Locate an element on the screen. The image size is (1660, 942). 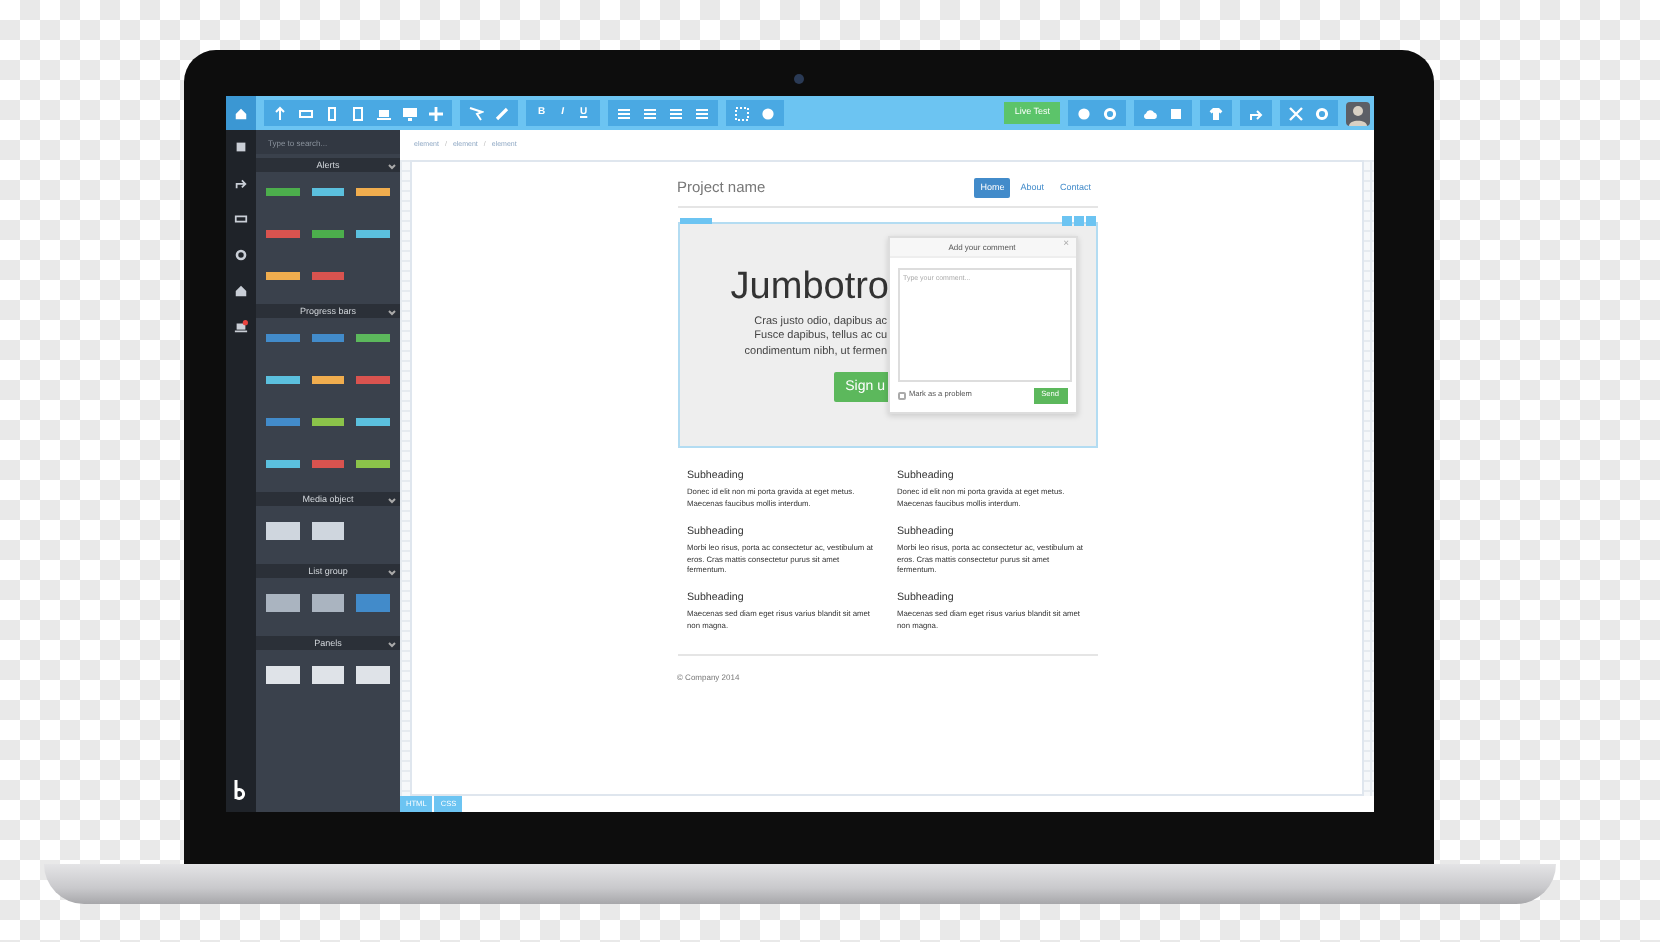
plus-icon is located at coordinates (436, 113).